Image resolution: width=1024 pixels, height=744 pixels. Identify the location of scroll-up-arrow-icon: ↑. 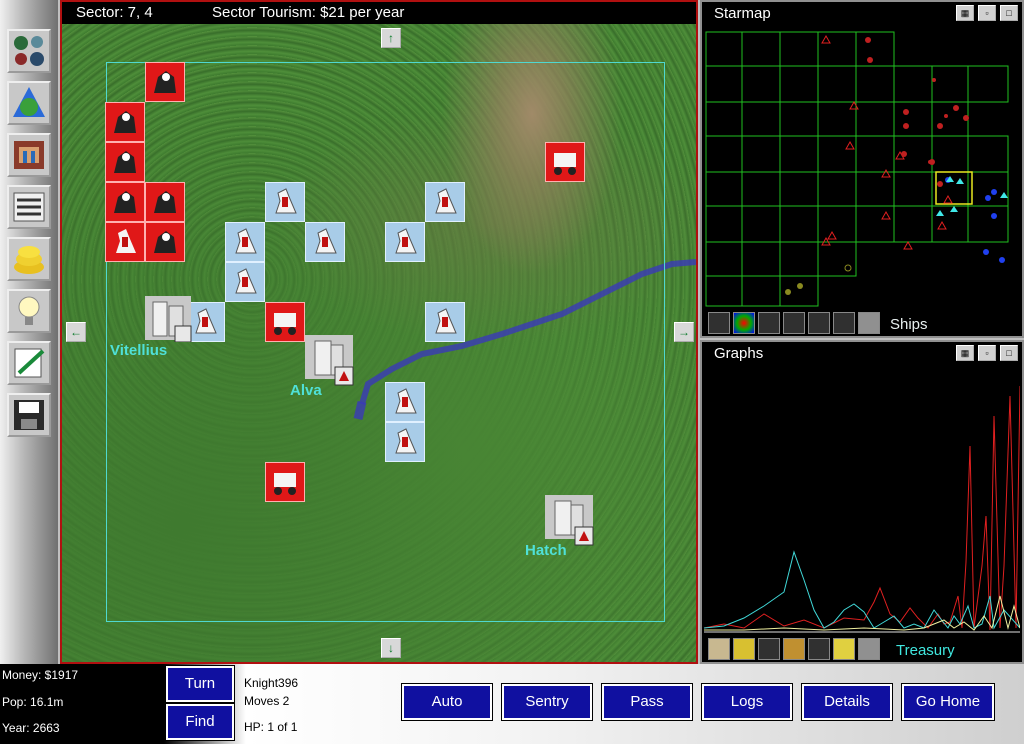
(391, 38).